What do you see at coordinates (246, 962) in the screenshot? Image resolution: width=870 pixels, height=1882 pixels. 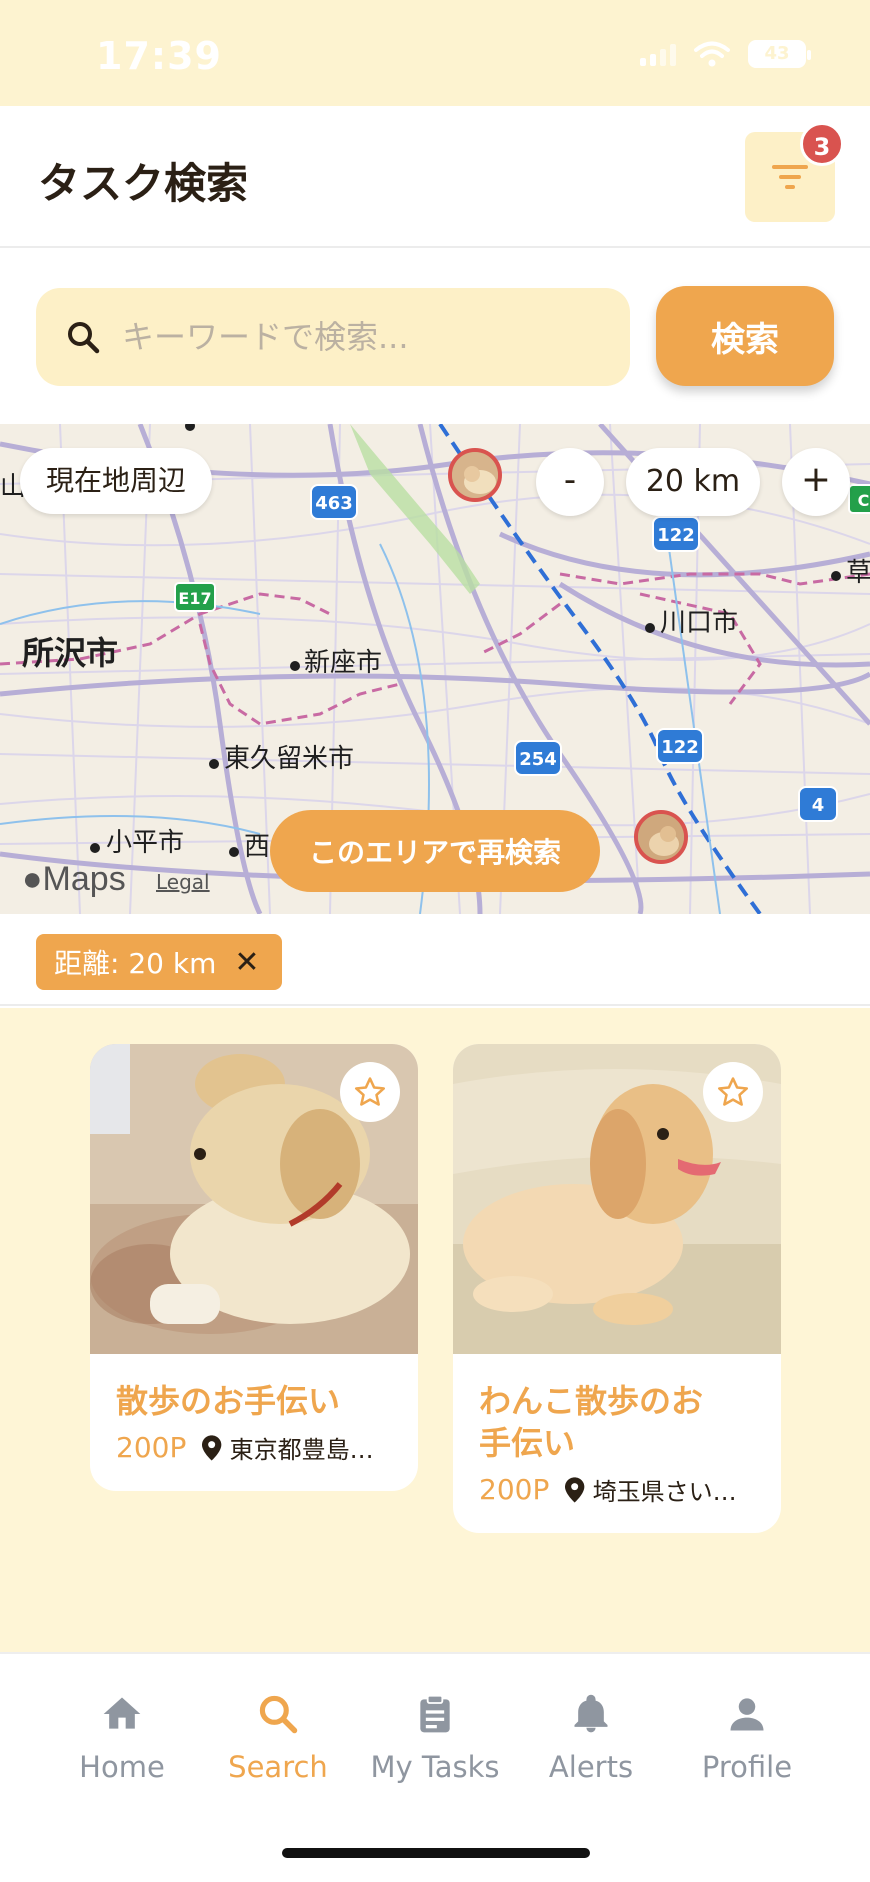 I see `close-icon: ✕` at bounding box center [246, 962].